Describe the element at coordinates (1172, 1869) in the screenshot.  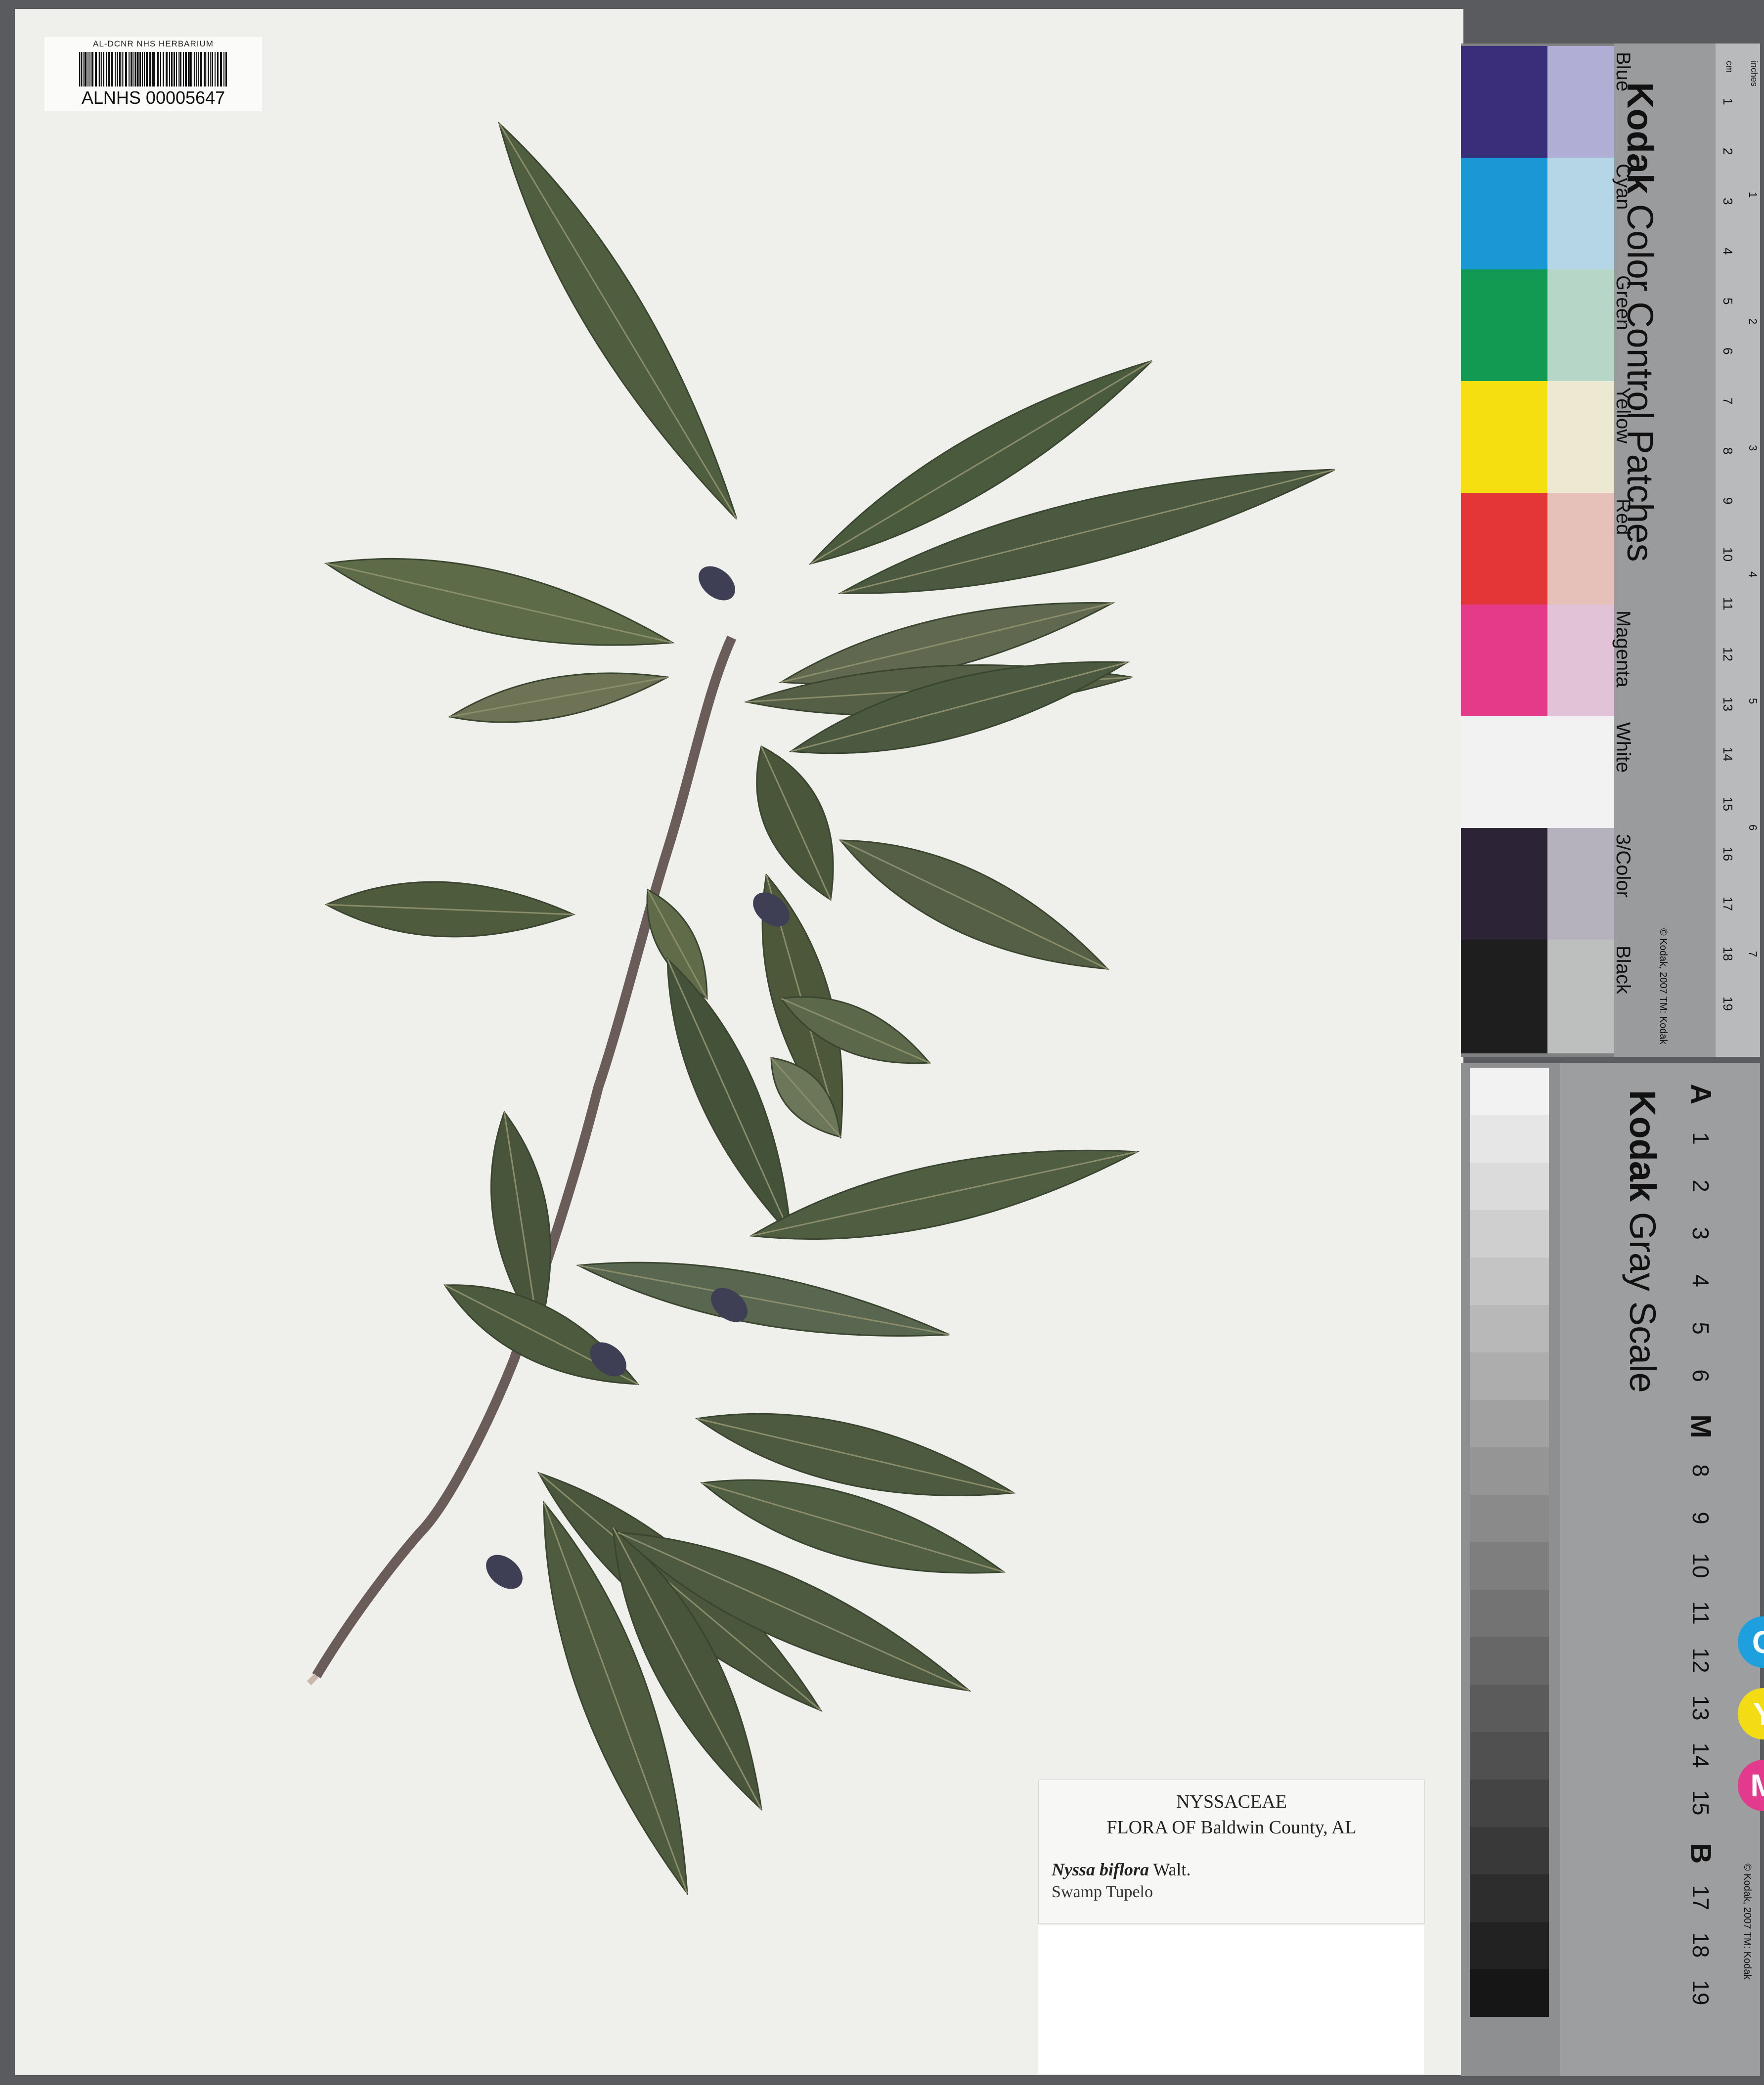
I see `authority: Walt.` at that location.